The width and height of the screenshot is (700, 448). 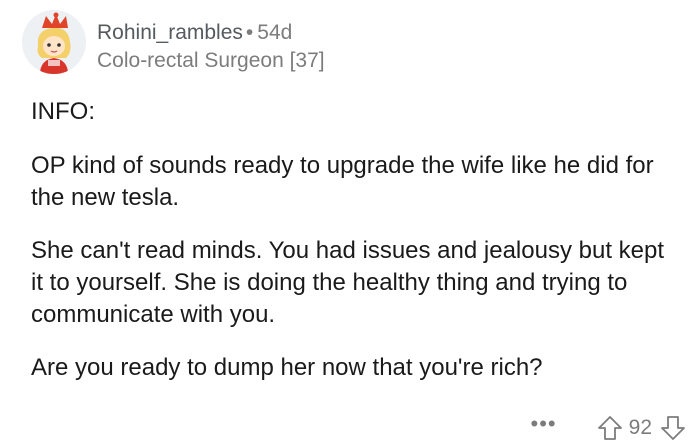 I want to click on user-flair: Colo-rectal Surgeon [37], so click(x=211, y=60).